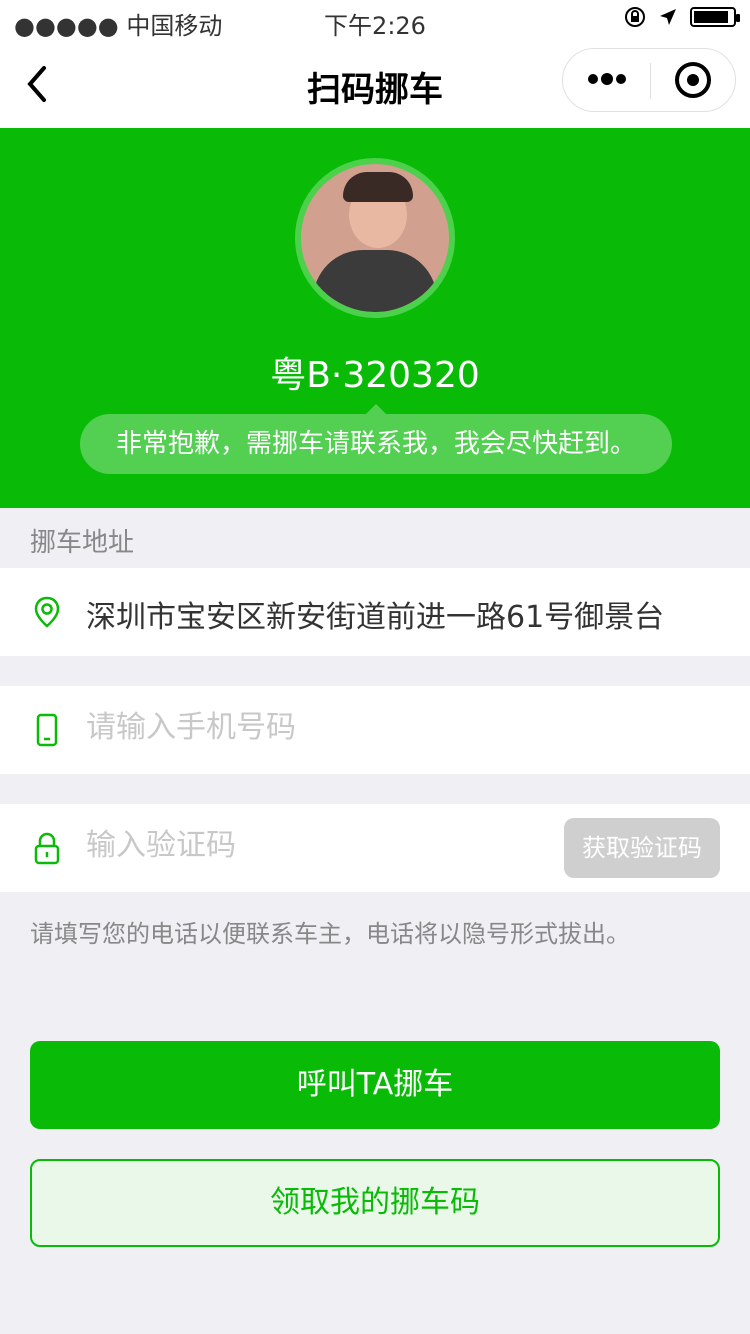 The width and height of the screenshot is (750, 1334). What do you see at coordinates (375, 20) in the screenshot?
I see `status-bar: ●●●●● 中国移动 下午2:26` at bounding box center [375, 20].